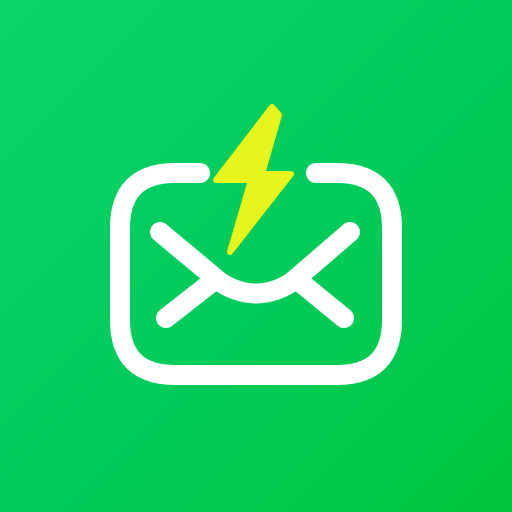 The height and width of the screenshot is (512, 512). I want to click on lightning-bolt-icon, so click(253, 179).